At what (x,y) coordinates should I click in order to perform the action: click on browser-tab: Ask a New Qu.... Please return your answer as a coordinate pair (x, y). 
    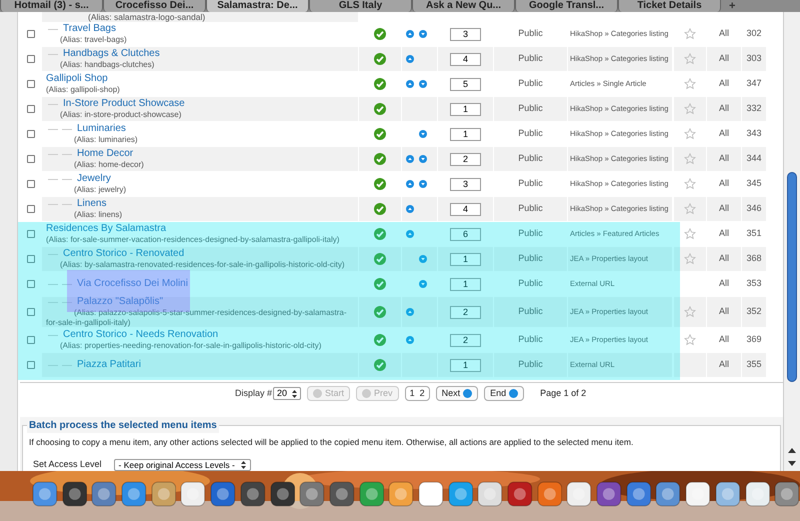
    Looking at the image, I should click on (463, 6).